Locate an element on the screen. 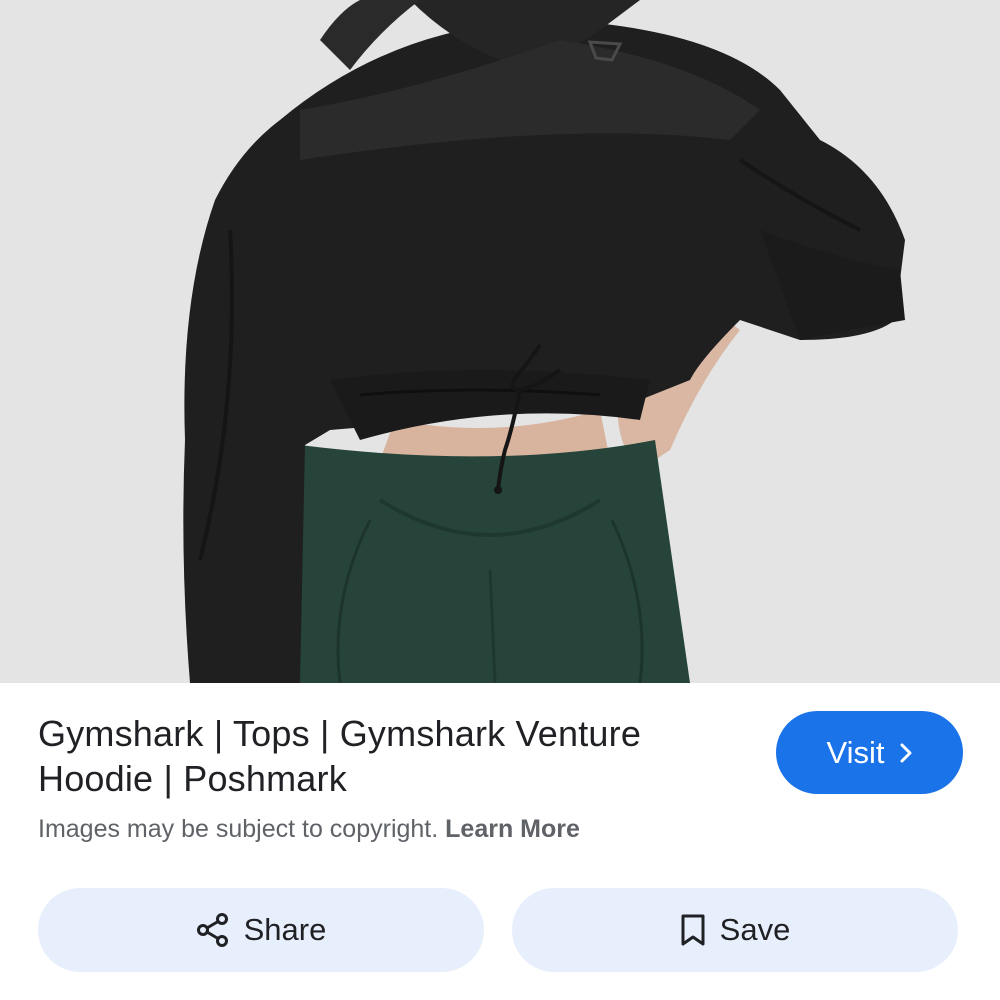 The image size is (1000, 1000). share-icon is located at coordinates (213, 930).